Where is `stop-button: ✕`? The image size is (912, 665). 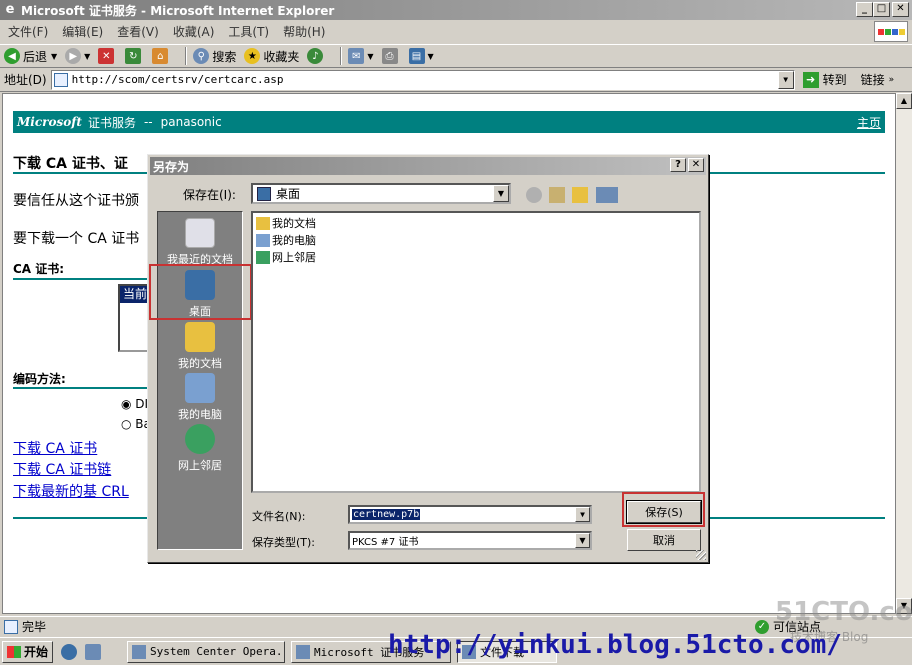 stop-button: ✕ is located at coordinates (107, 56).